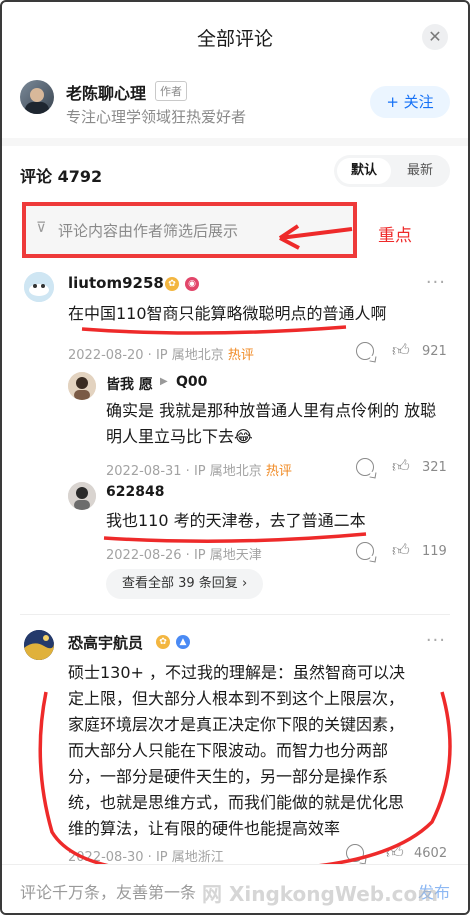 Image resolution: width=470 pixels, height=915 pixels. What do you see at coordinates (156, 117) in the screenshot?
I see `author-description: 专注心理学领域狂热爱好者` at bounding box center [156, 117].